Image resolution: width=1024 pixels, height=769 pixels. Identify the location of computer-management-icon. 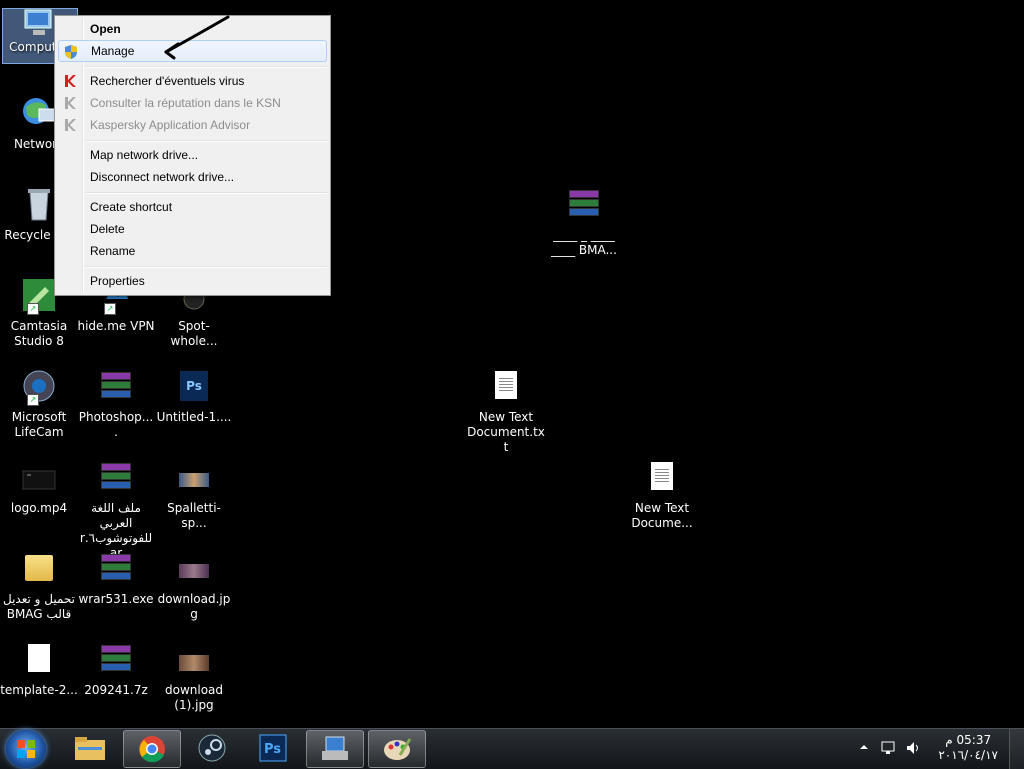
(335, 748).